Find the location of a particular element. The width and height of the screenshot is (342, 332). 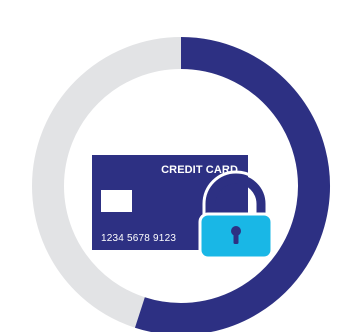

card-number: 1234 5678 9123 is located at coordinates (138, 238).